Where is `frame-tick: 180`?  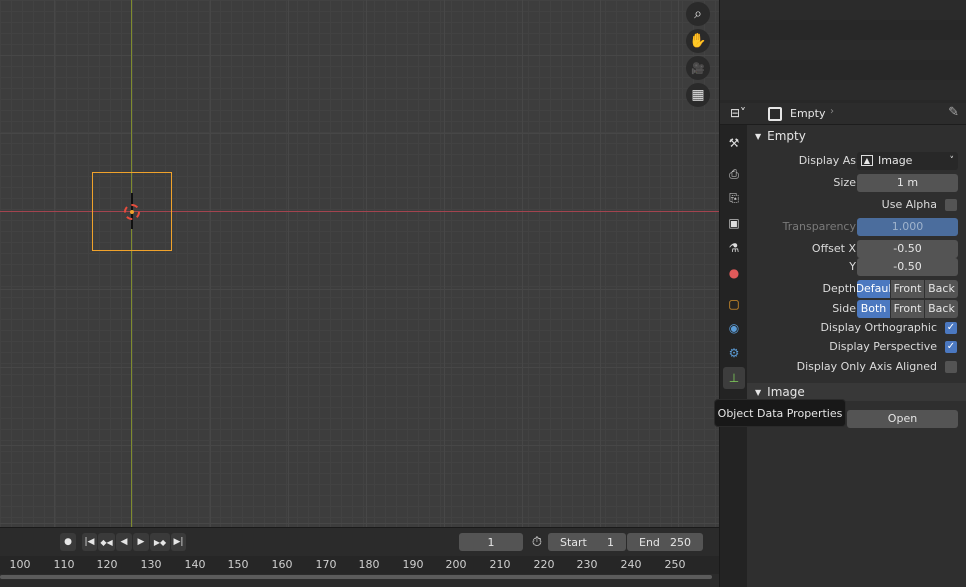
frame-tick: 180 is located at coordinates (369, 564).